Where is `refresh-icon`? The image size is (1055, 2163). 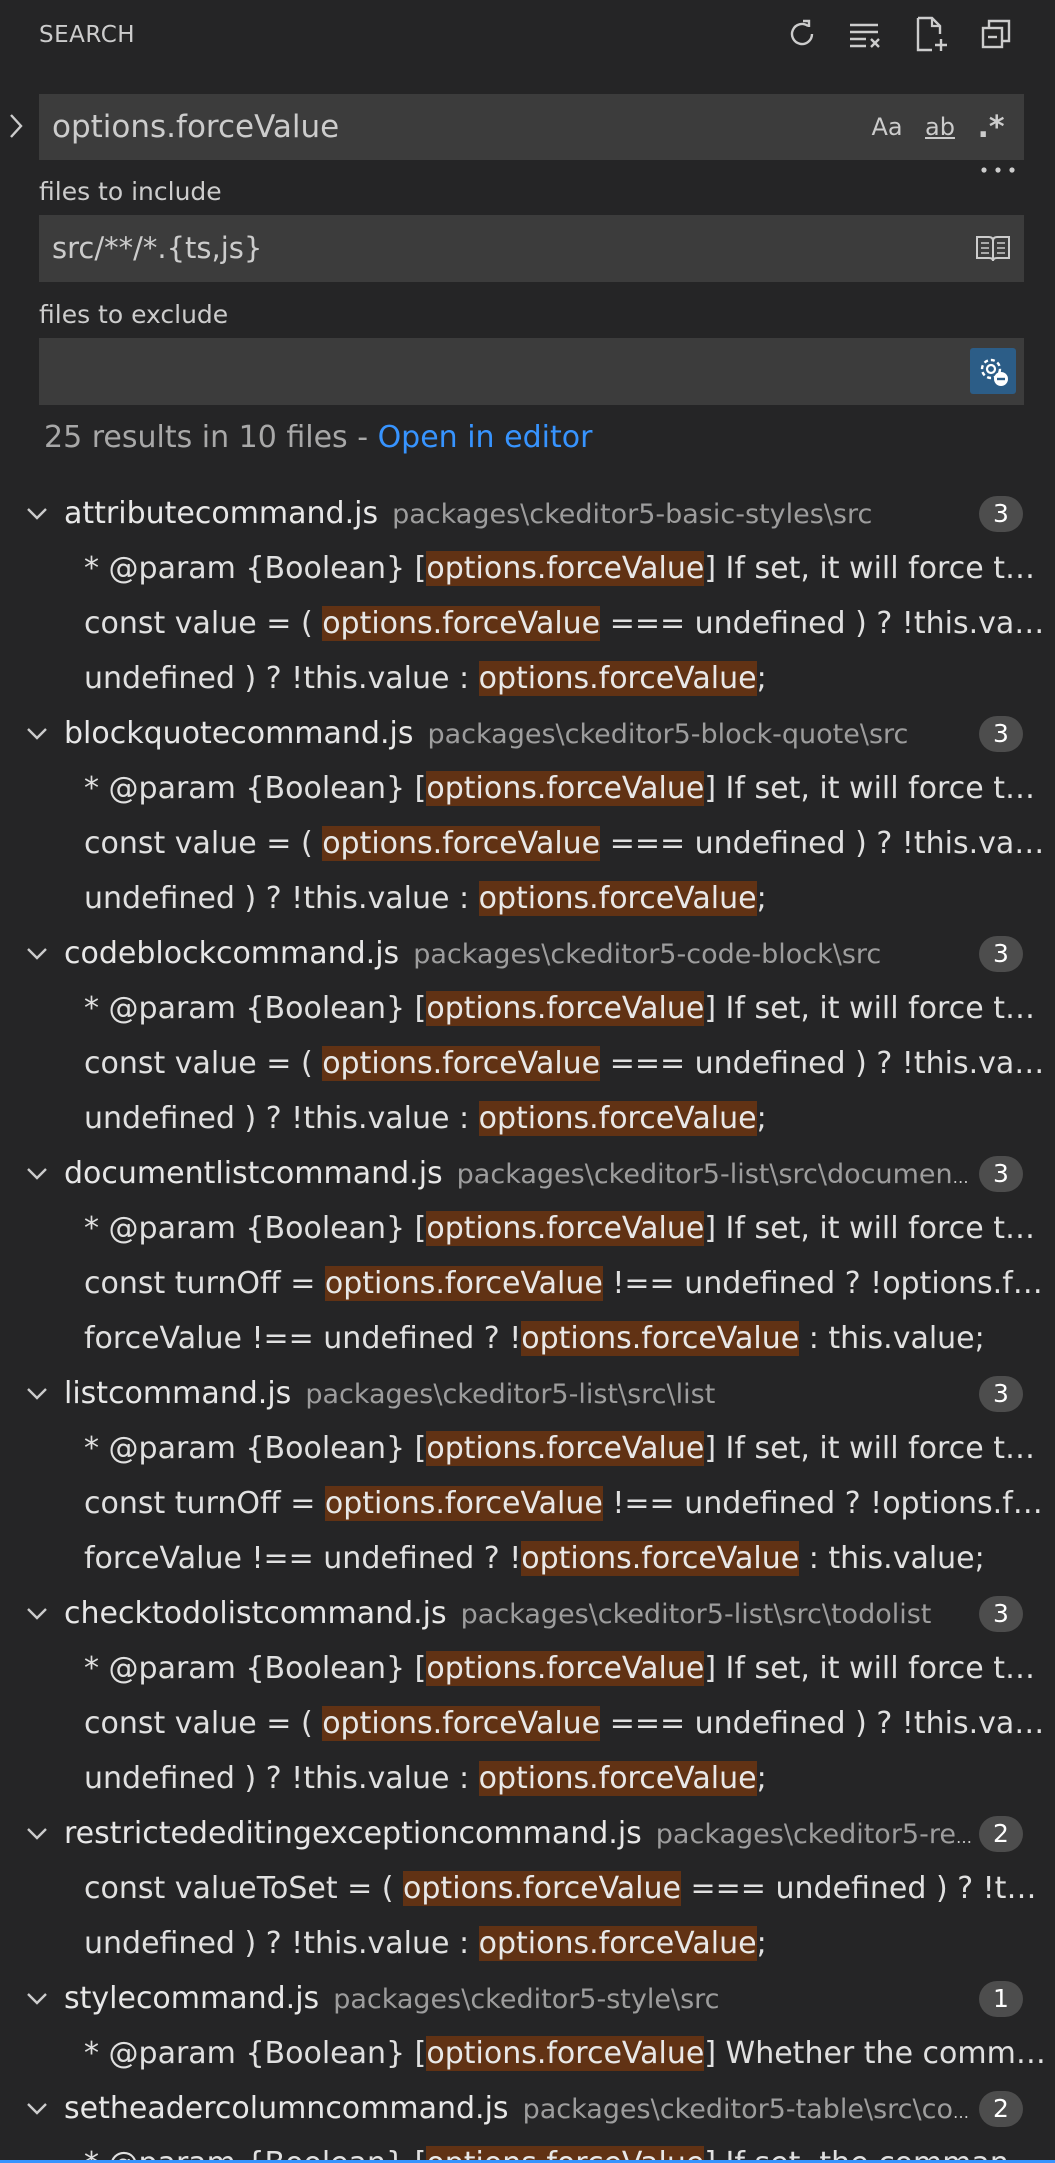
refresh-icon is located at coordinates (802, 34).